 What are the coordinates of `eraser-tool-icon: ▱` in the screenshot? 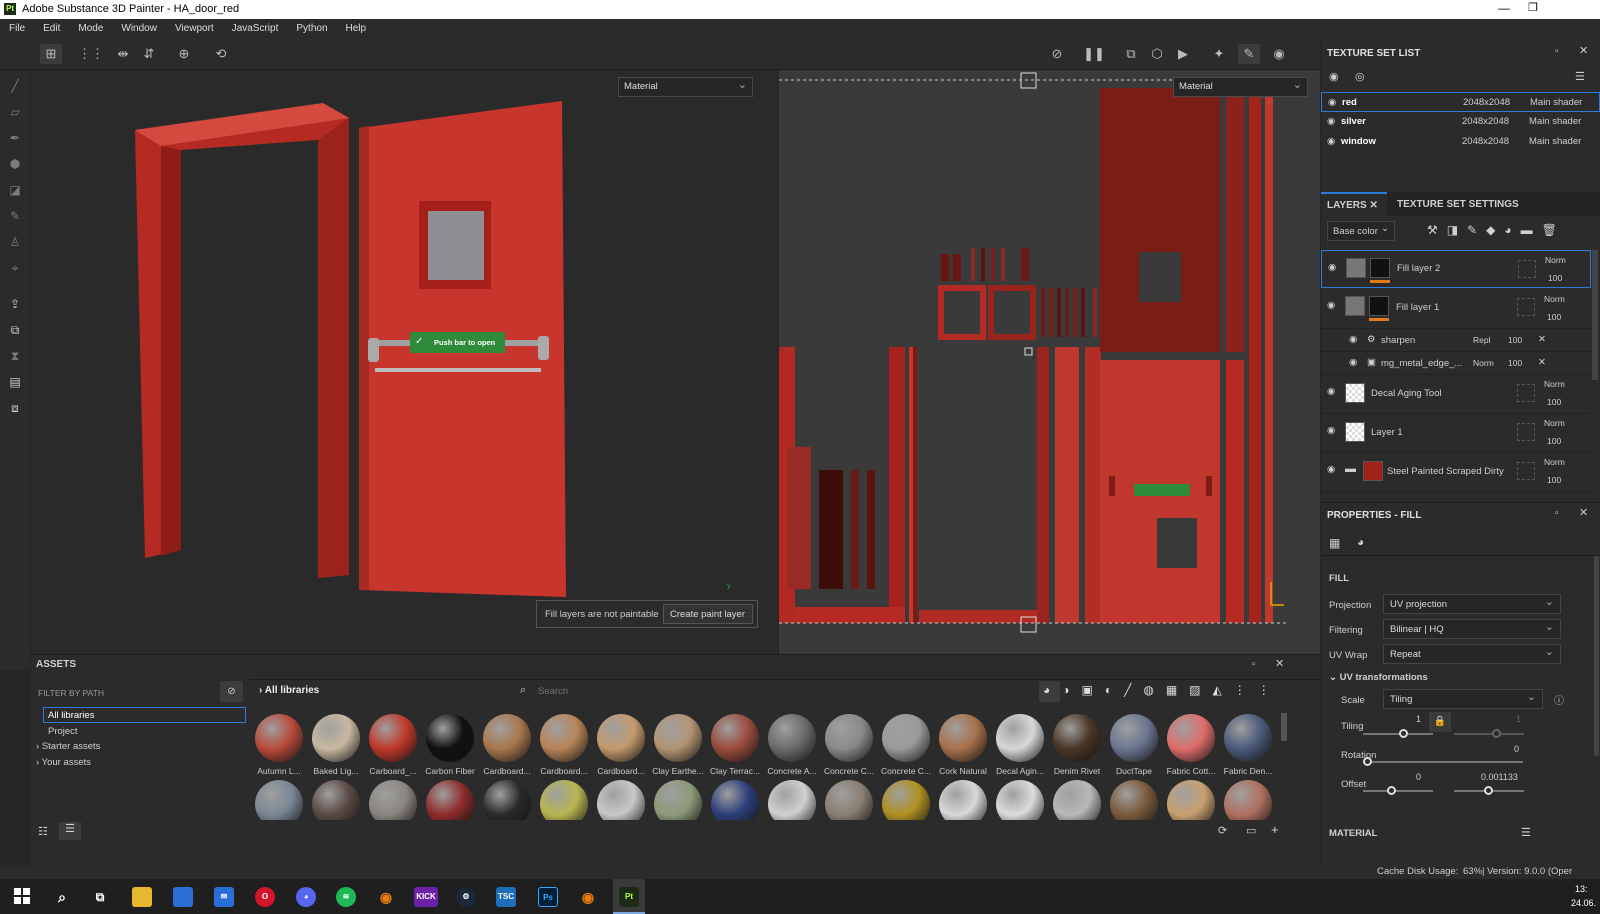 It's located at (15, 112).